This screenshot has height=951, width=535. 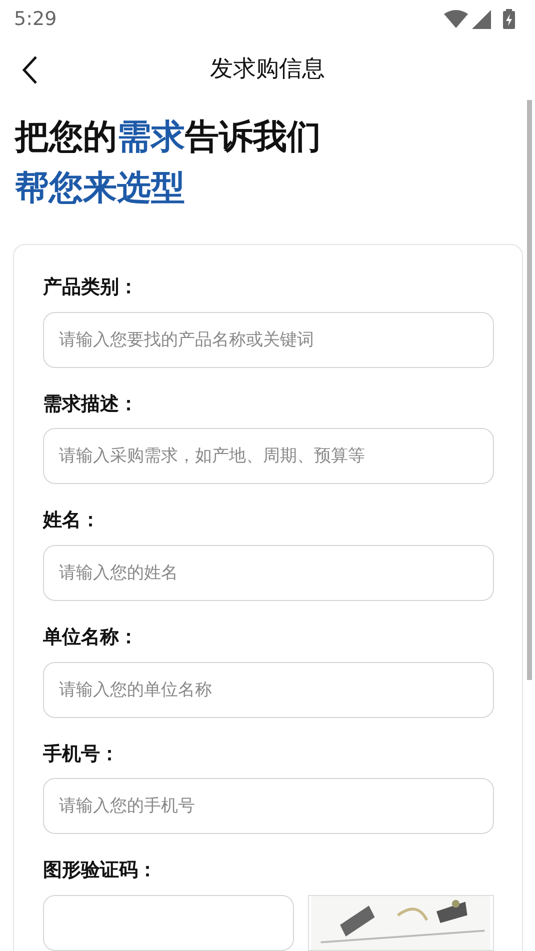 I want to click on field-label: 产品类别：, so click(x=90, y=287).